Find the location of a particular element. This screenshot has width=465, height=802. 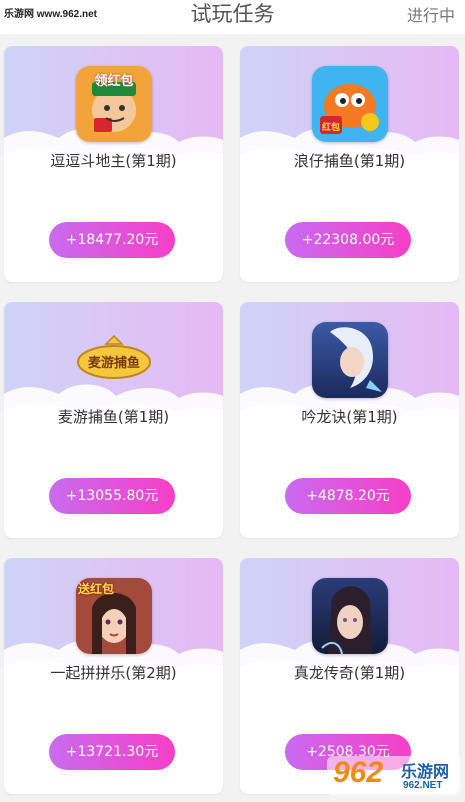

task-card: 领红包 逗逗斗地主(第1期) +18477.20元 is located at coordinates (113, 164).